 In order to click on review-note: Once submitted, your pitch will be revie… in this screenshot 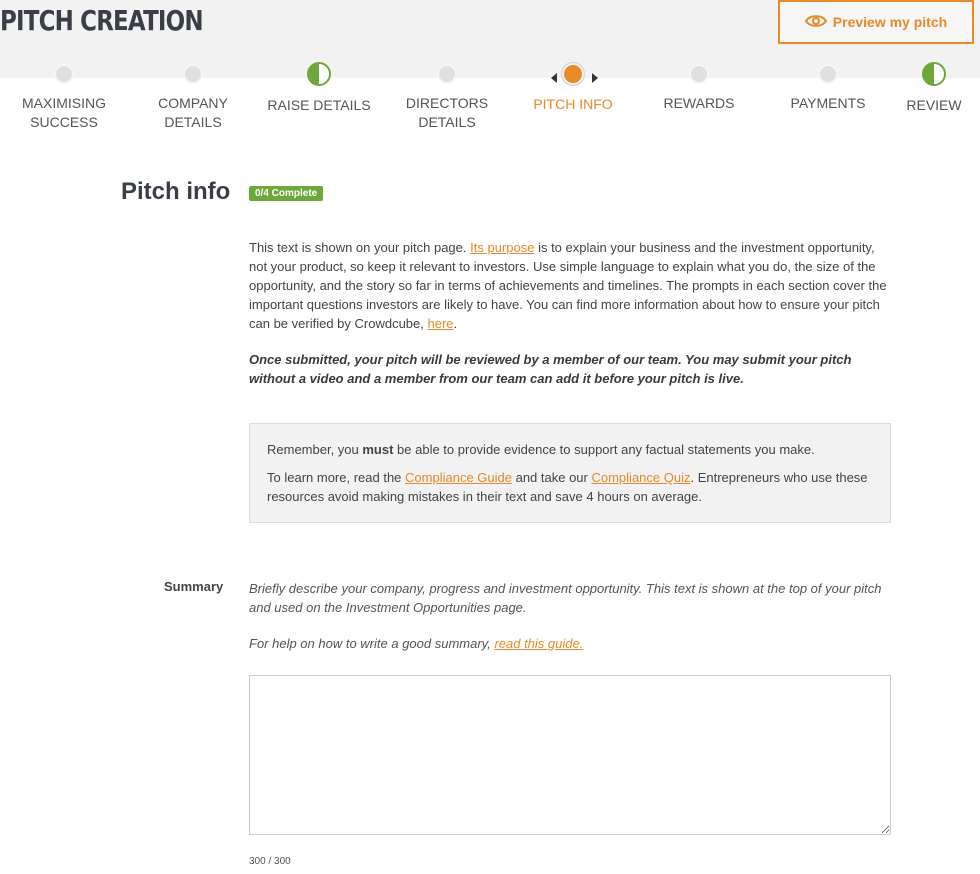, I will do `click(550, 369)`.